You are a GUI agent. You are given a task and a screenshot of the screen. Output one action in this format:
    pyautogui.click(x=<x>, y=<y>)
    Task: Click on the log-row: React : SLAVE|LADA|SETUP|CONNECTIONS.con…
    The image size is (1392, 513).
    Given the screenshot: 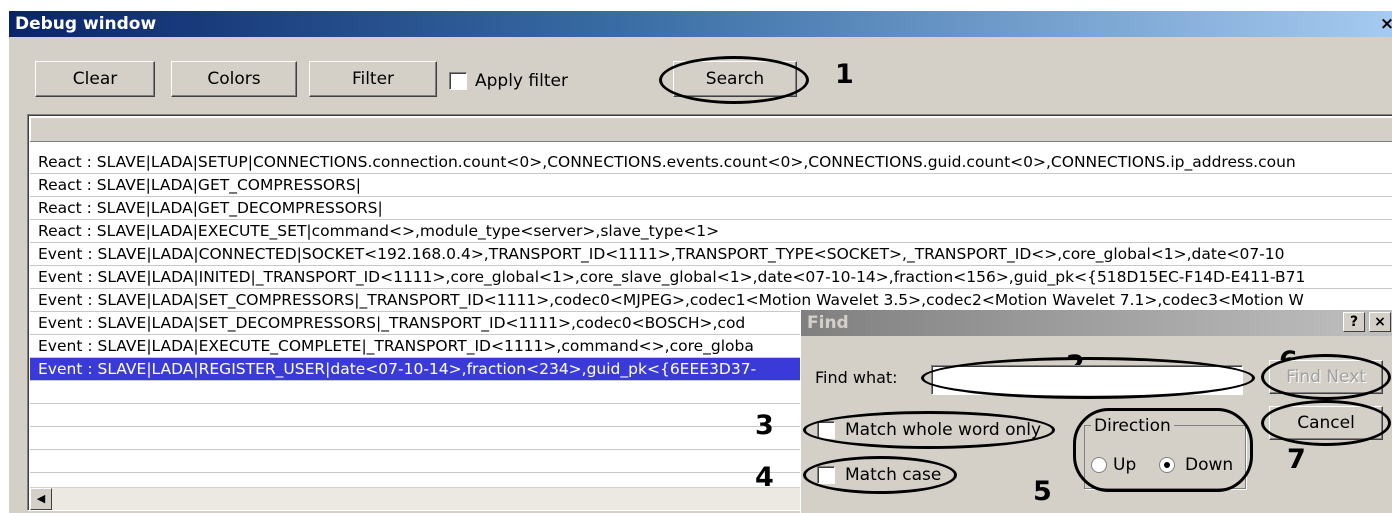 What is the action you would take?
    pyautogui.click(x=711, y=162)
    